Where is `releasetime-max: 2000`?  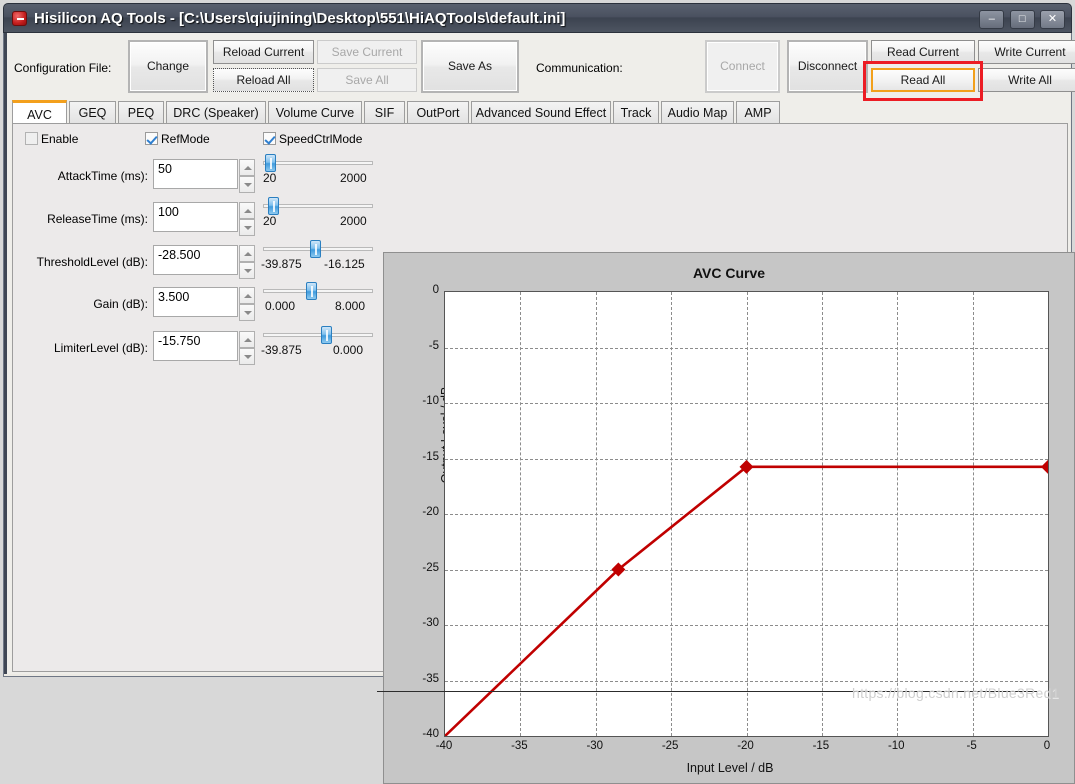 releasetime-max: 2000 is located at coordinates (353, 221).